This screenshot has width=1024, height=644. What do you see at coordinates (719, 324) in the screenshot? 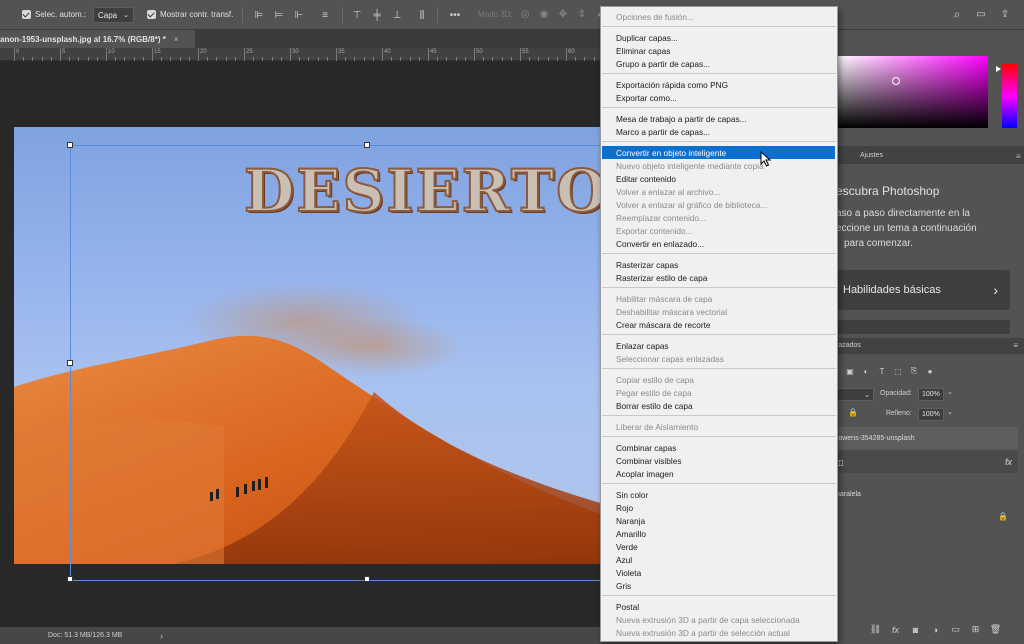
I see `menu-item: Crear máscara de recorte` at bounding box center [719, 324].